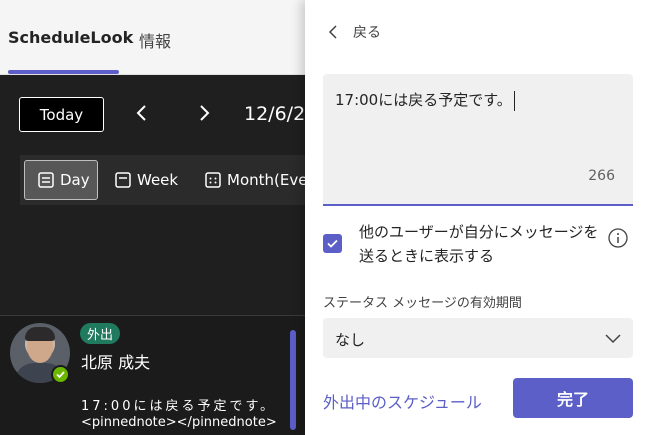  Describe the element at coordinates (478, 338) in the screenshot. I see `duration-dropdown: なし` at that location.